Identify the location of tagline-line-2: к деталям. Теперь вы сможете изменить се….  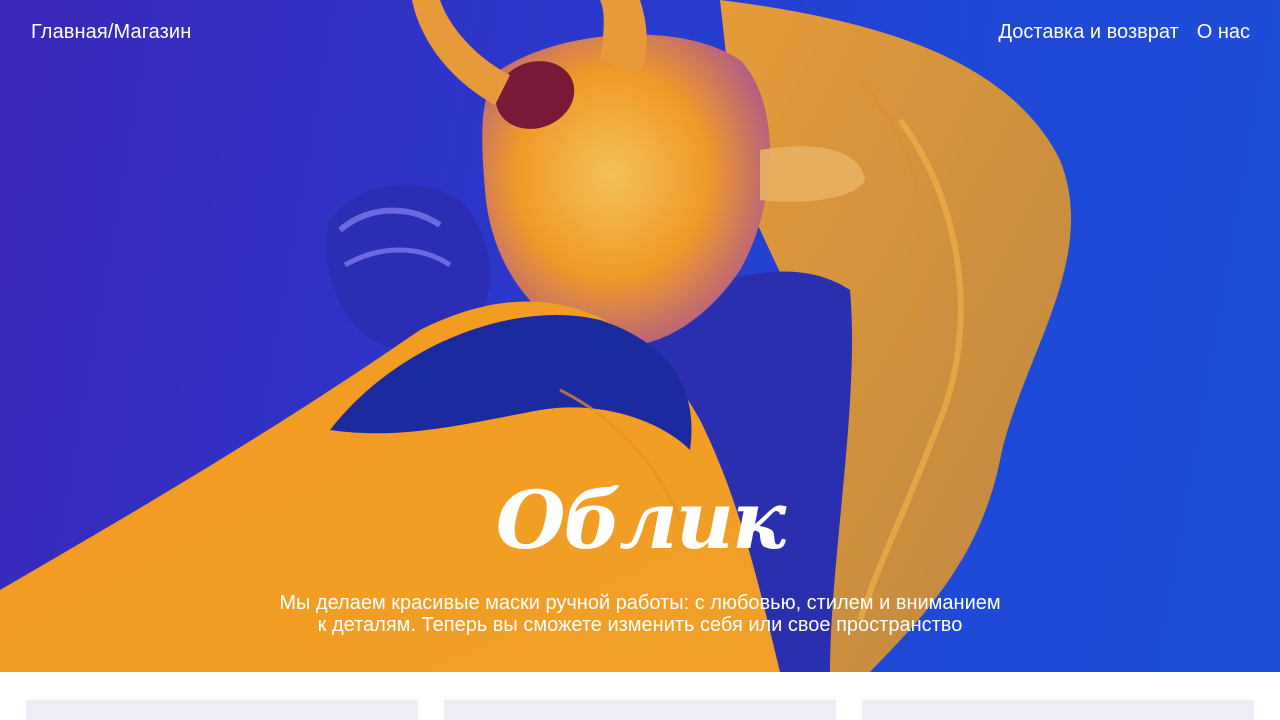
(640, 625).